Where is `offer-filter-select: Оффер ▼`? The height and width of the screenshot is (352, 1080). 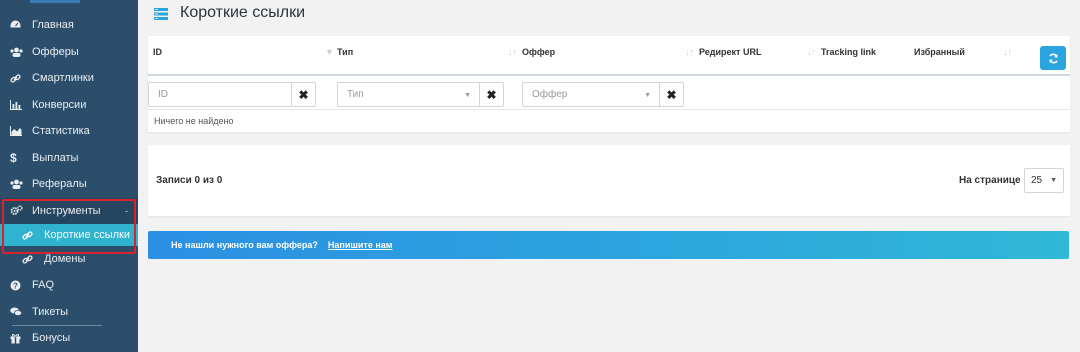 offer-filter-select: Оффер ▼ is located at coordinates (592, 94).